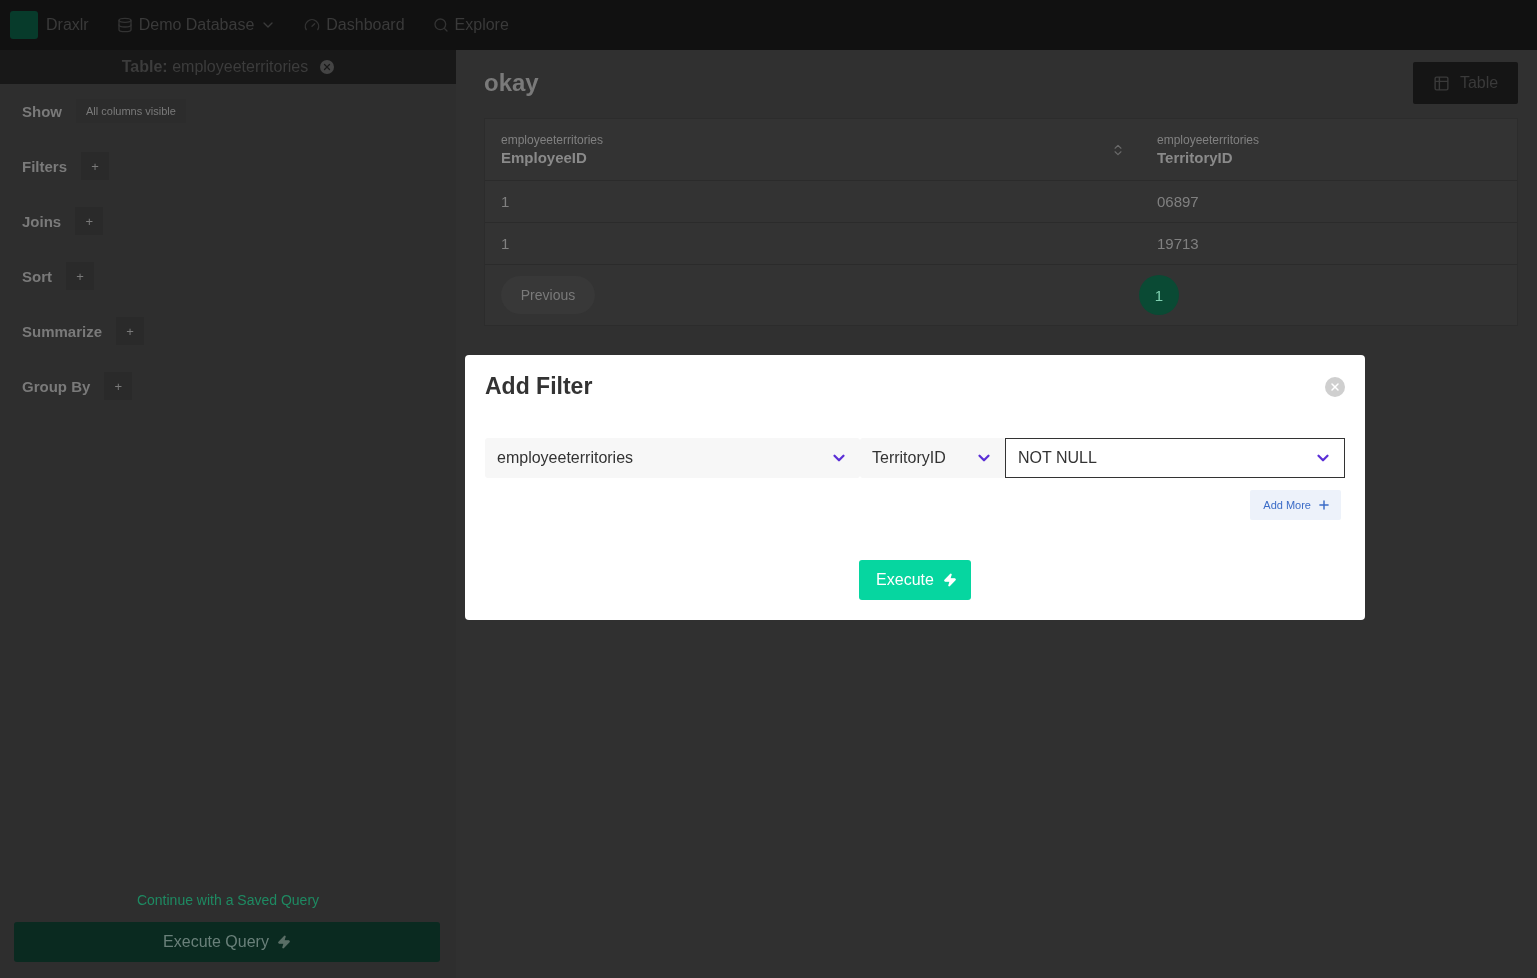  Describe the element at coordinates (932, 458) in the screenshot. I see `filter-select: TerritoryID` at that location.